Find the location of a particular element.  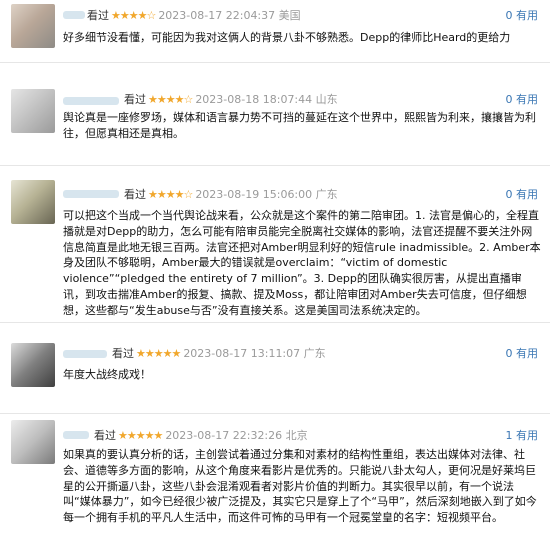

review-timestamp: 2023-08-17 22:32:26 北京 is located at coordinates (236, 435).